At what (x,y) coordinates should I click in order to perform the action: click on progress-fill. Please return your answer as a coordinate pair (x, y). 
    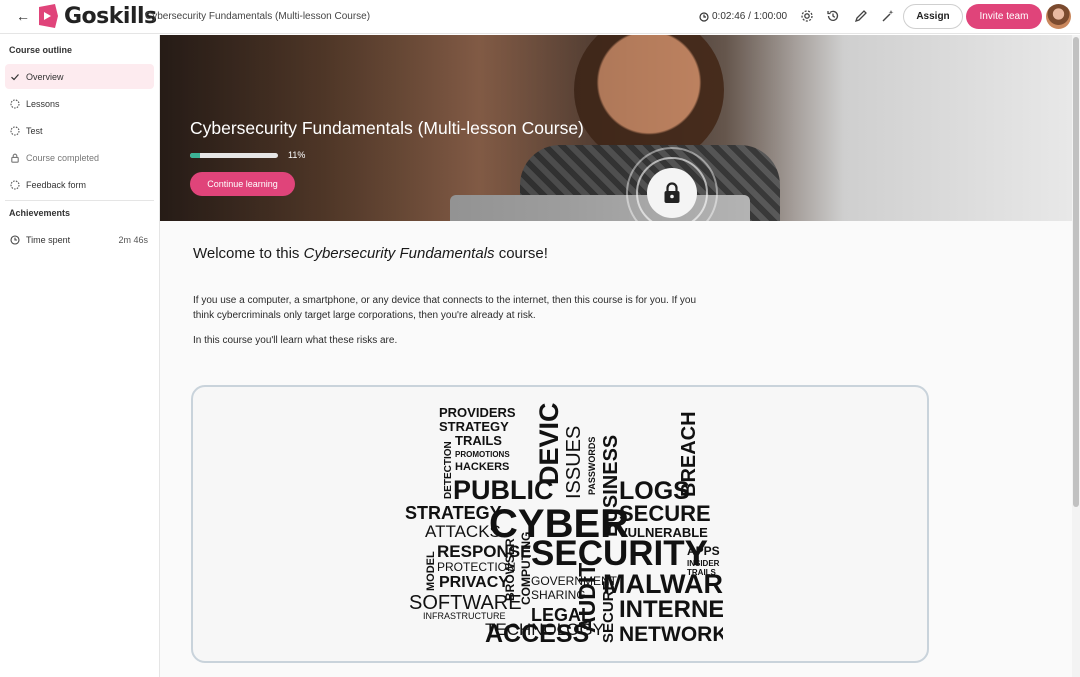
    Looking at the image, I should click on (195, 155).